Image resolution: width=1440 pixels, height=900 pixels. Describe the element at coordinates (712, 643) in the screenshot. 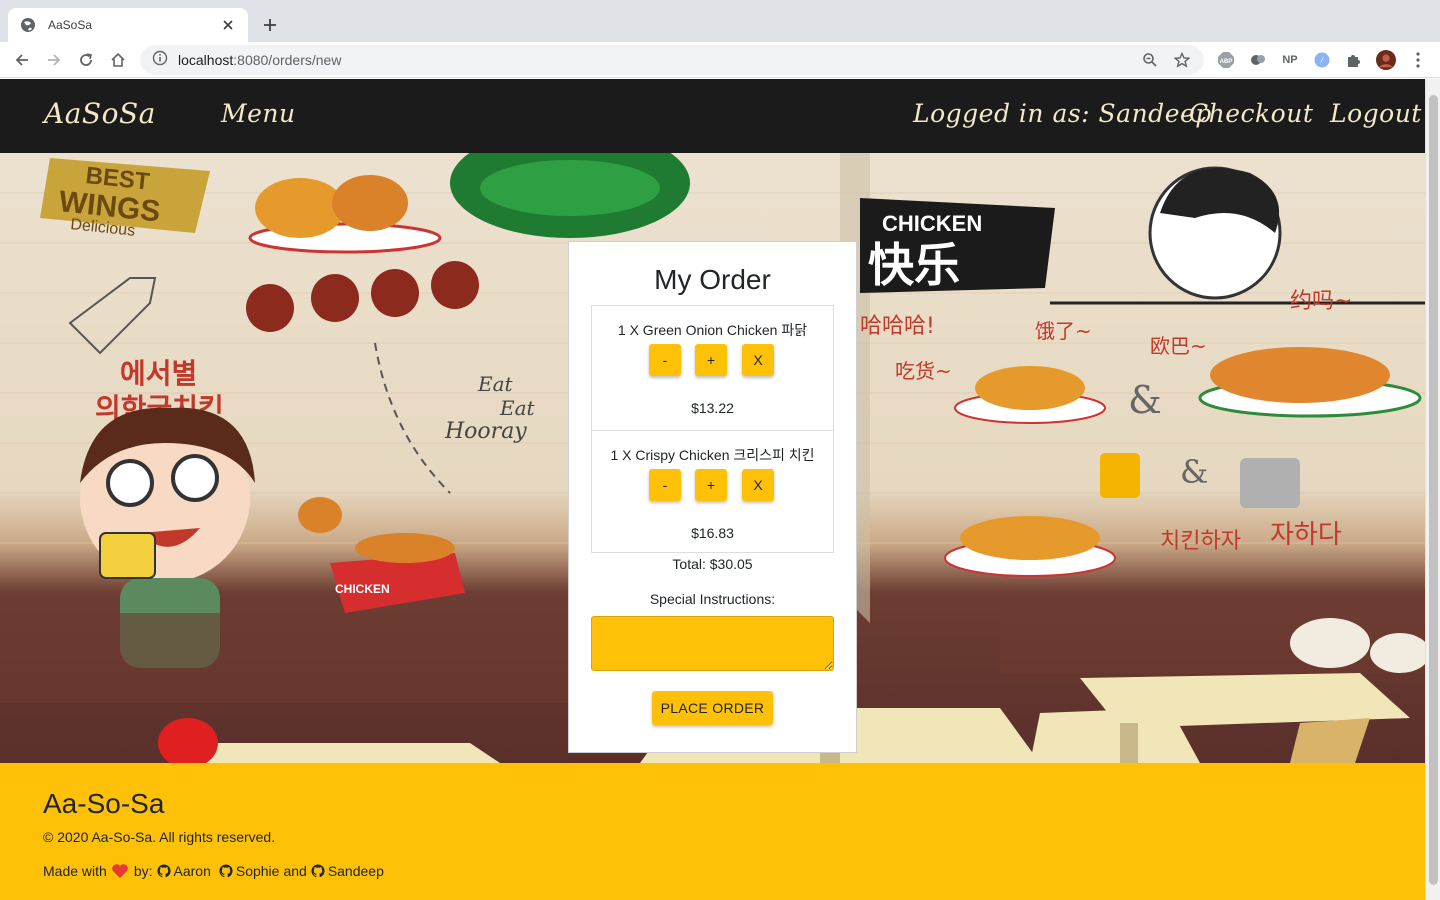

I see `special-instructions-input` at that location.